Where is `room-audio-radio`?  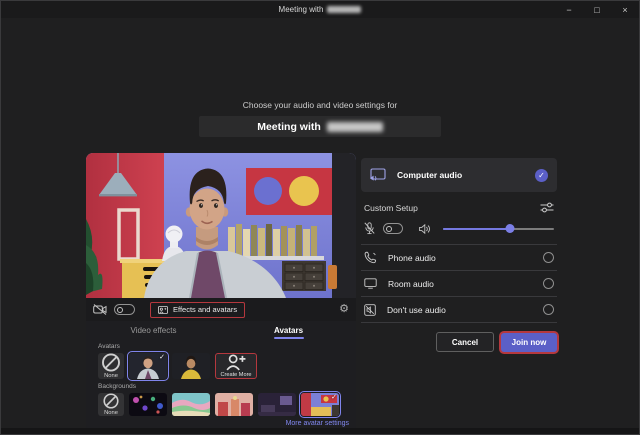
room-audio-radio is located at coordinates (548, 283).